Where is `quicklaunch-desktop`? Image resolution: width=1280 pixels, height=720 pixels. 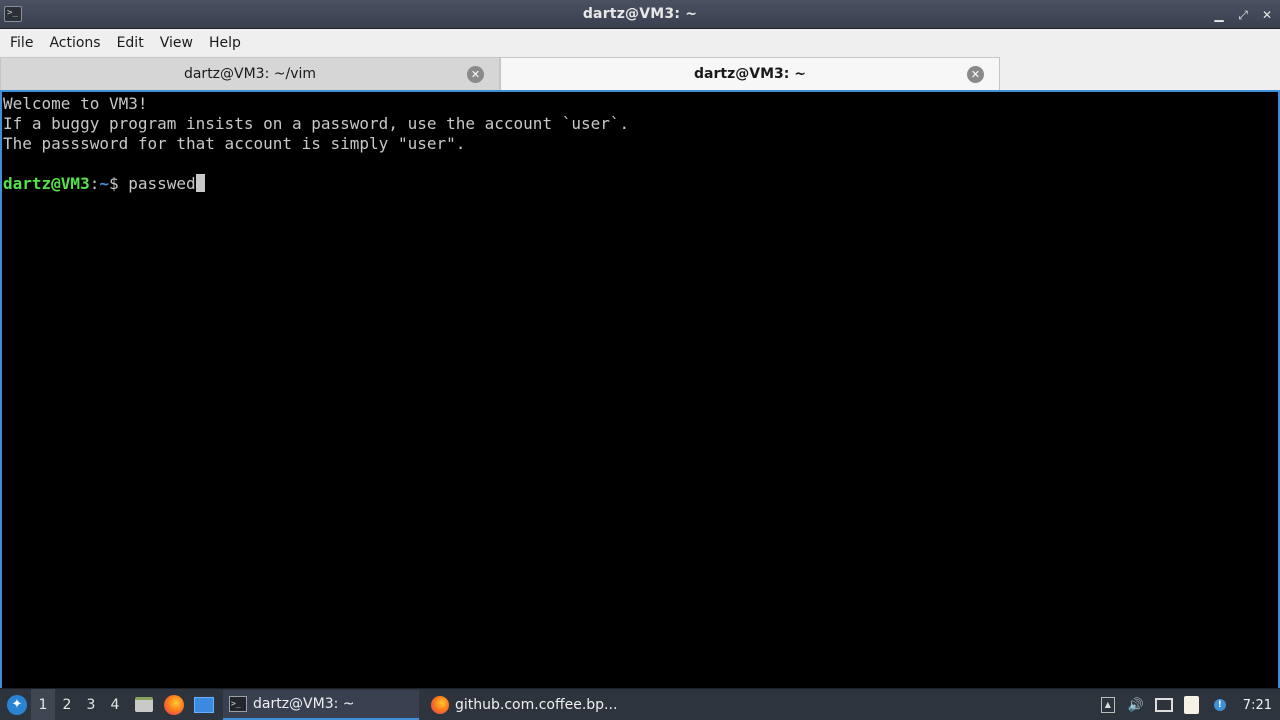 quicklaunch-desktop is located at coordinates (204, 705).